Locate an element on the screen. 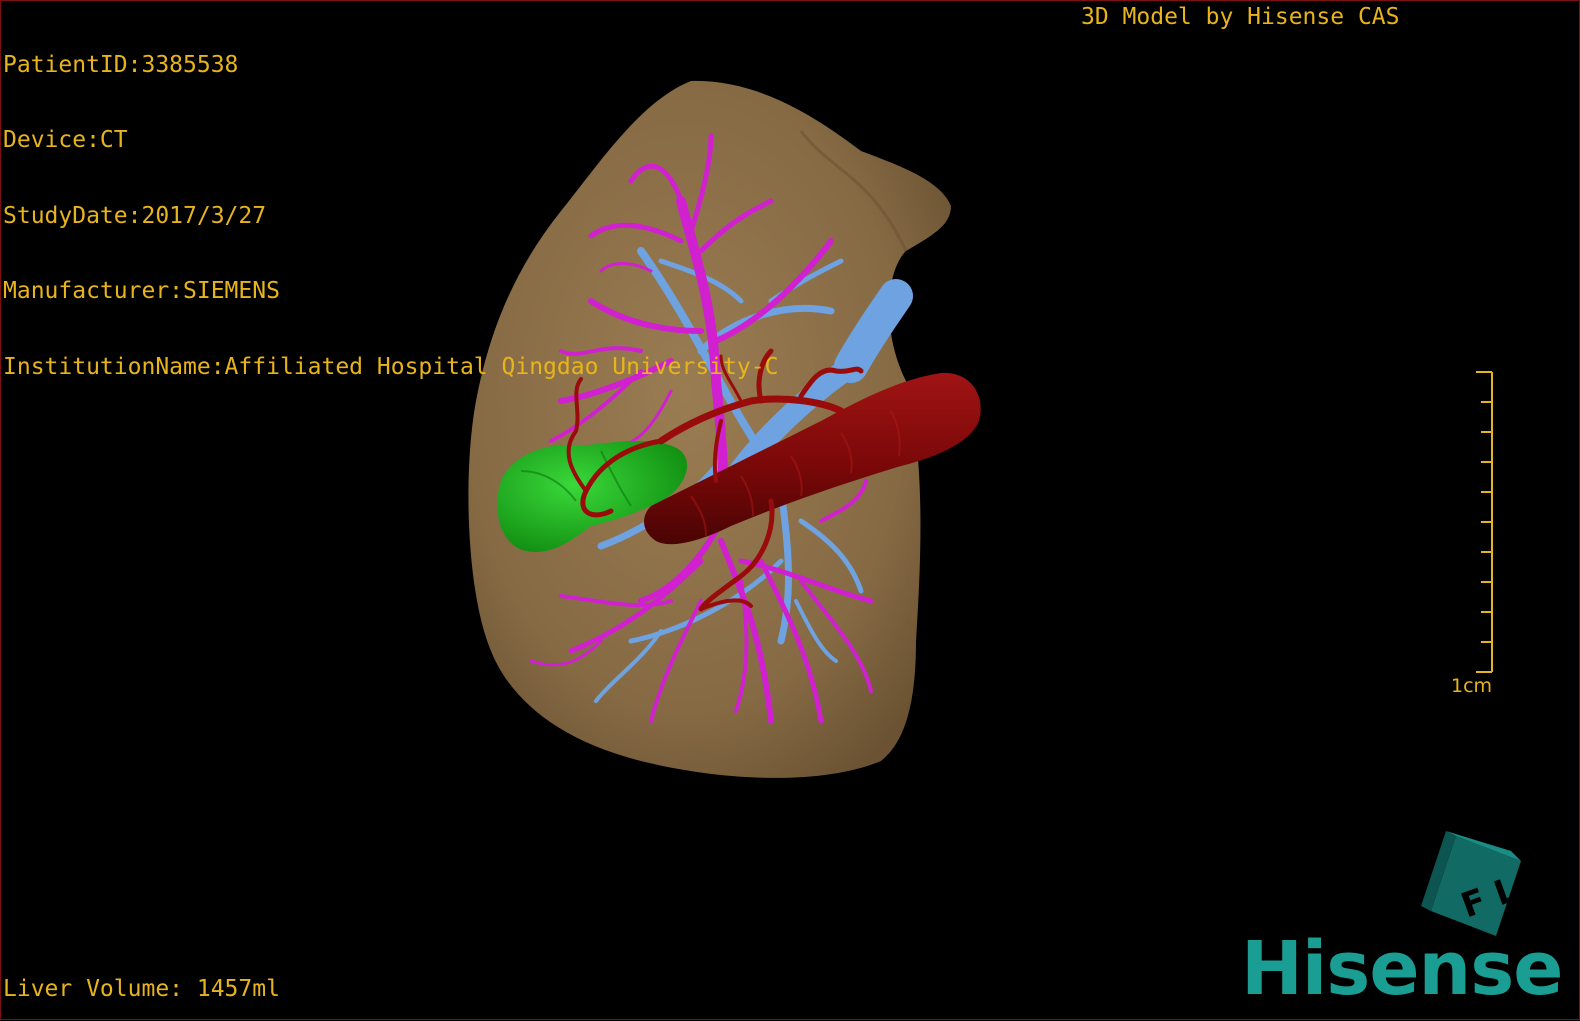 The height and width of the screenshot is (1021, 1580). patient-id: PatientID:3385538 is located at coordinates (121, 65).